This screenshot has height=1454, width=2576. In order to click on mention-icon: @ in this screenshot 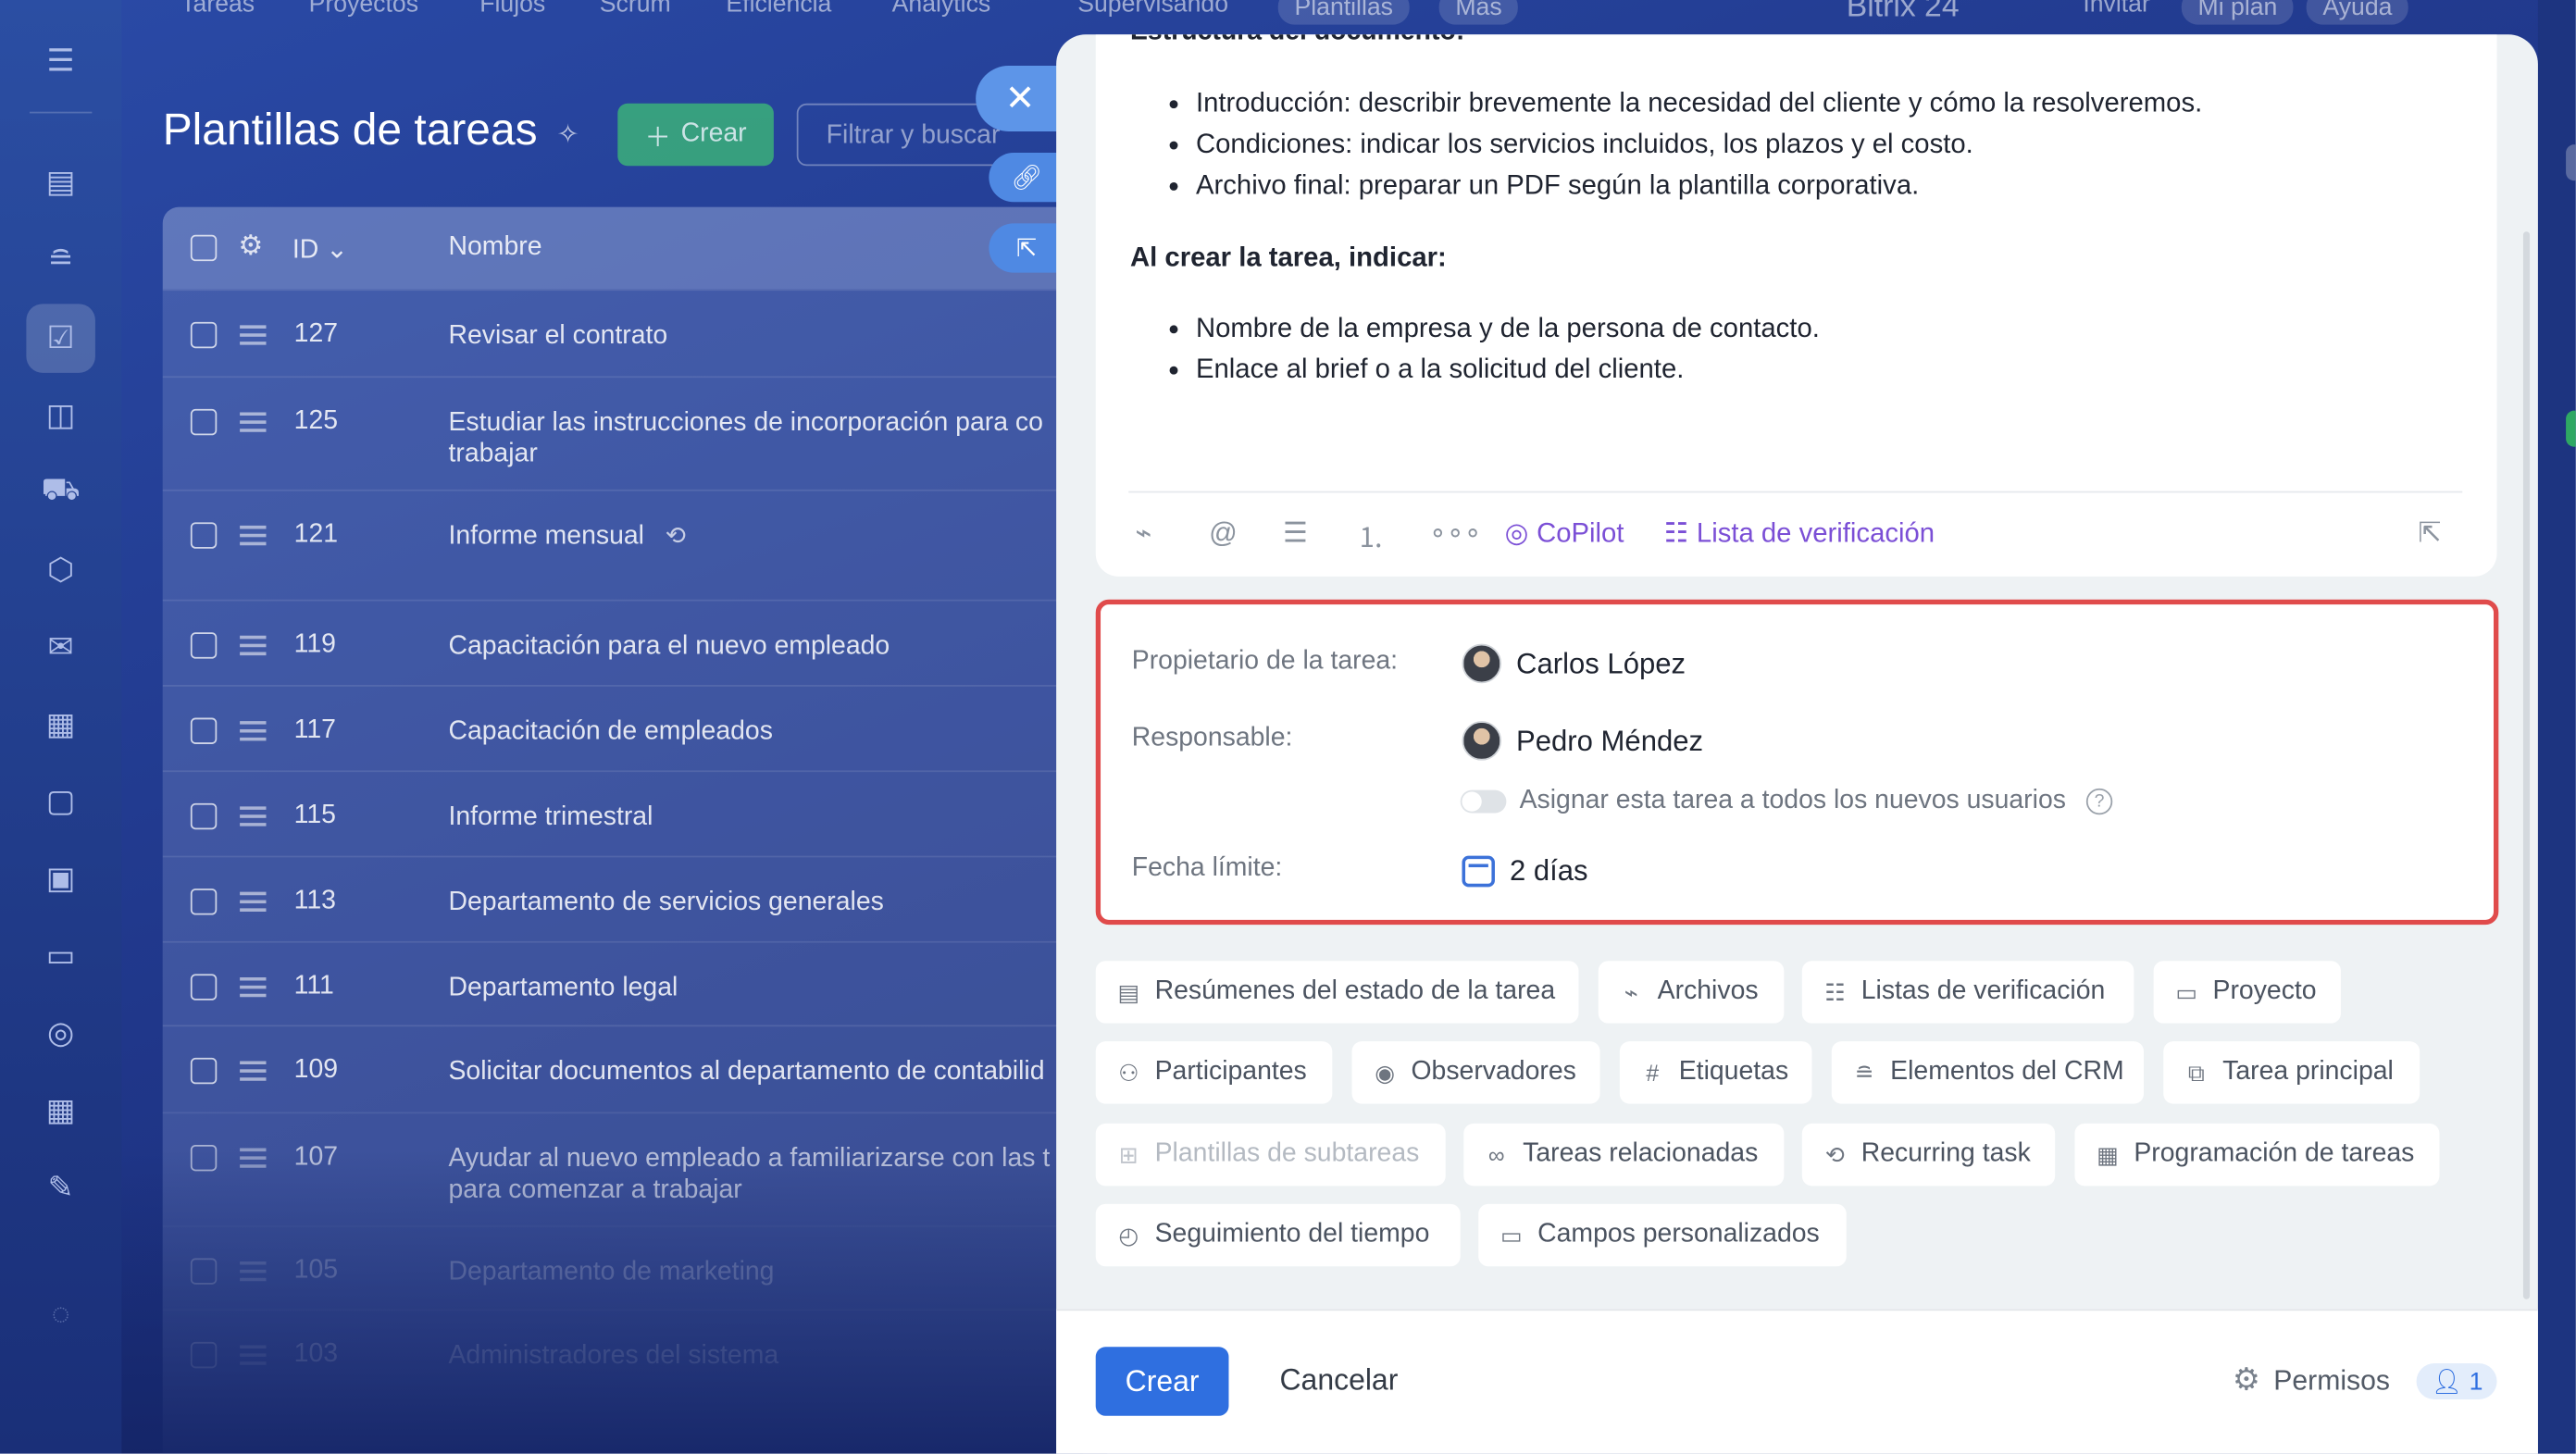, I will do `click(1223, 534)`.